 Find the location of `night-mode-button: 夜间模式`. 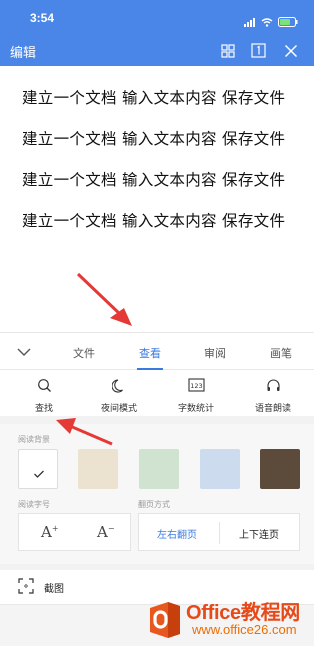

night-mode-button: 夜间模式 is located at coordinates (119, 396).